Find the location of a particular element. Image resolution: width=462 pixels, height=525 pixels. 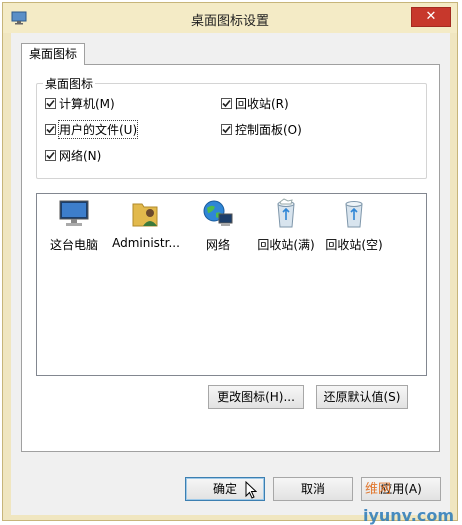

close-button: ✕ is located at coordinates (431, 17).